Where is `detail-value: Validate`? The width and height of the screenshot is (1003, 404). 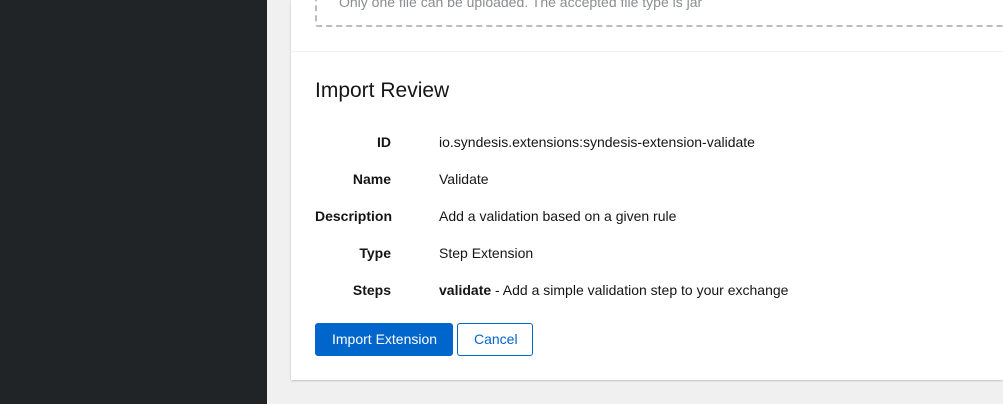
detail-value: Validate is located at coordinates (464, 179).